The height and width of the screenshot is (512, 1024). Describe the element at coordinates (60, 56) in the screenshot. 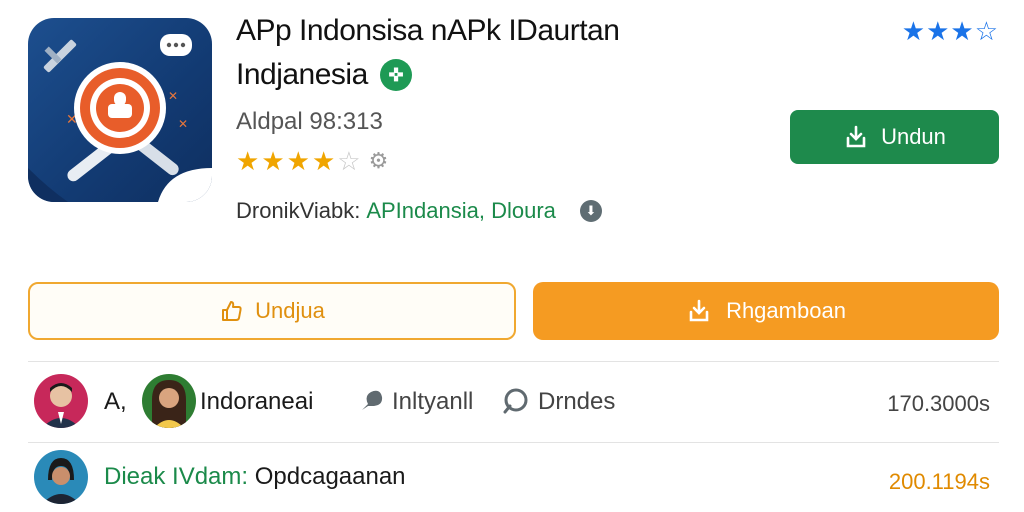

I see `sword-icon` at that location.